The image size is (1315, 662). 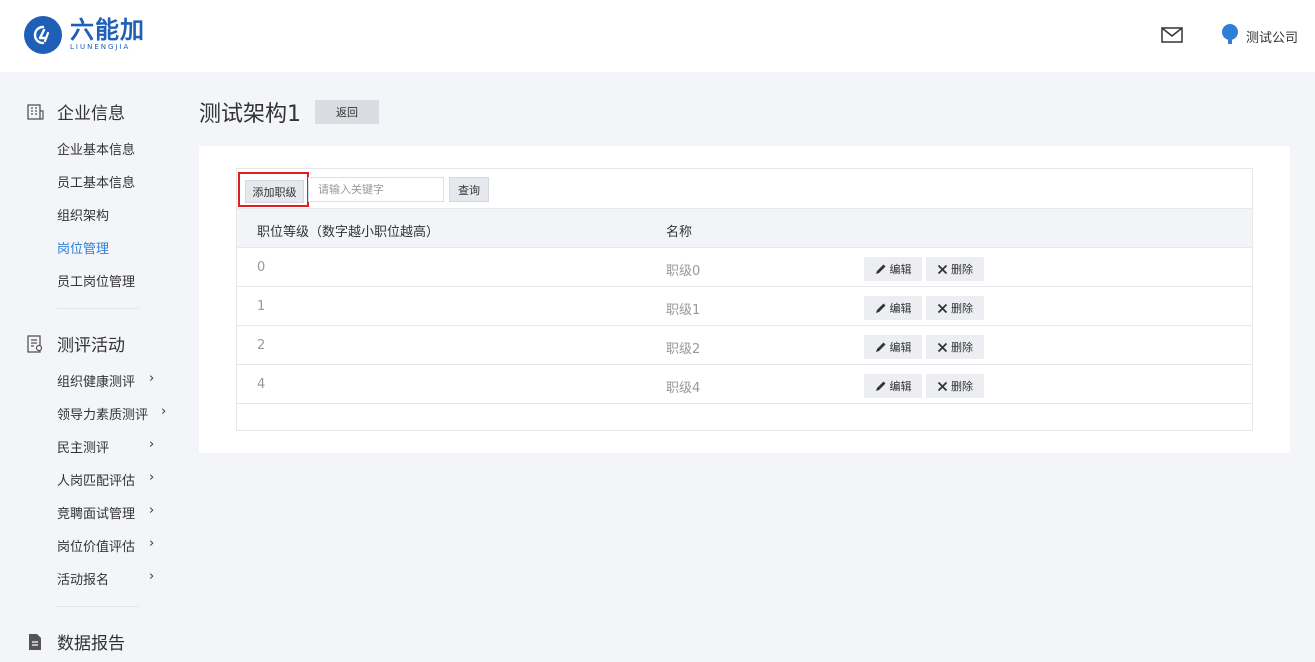 What do you see at coordinates (683, 271) in the screenshot?
I see `name-cell: 职级0` at bounding box center [683, 271].